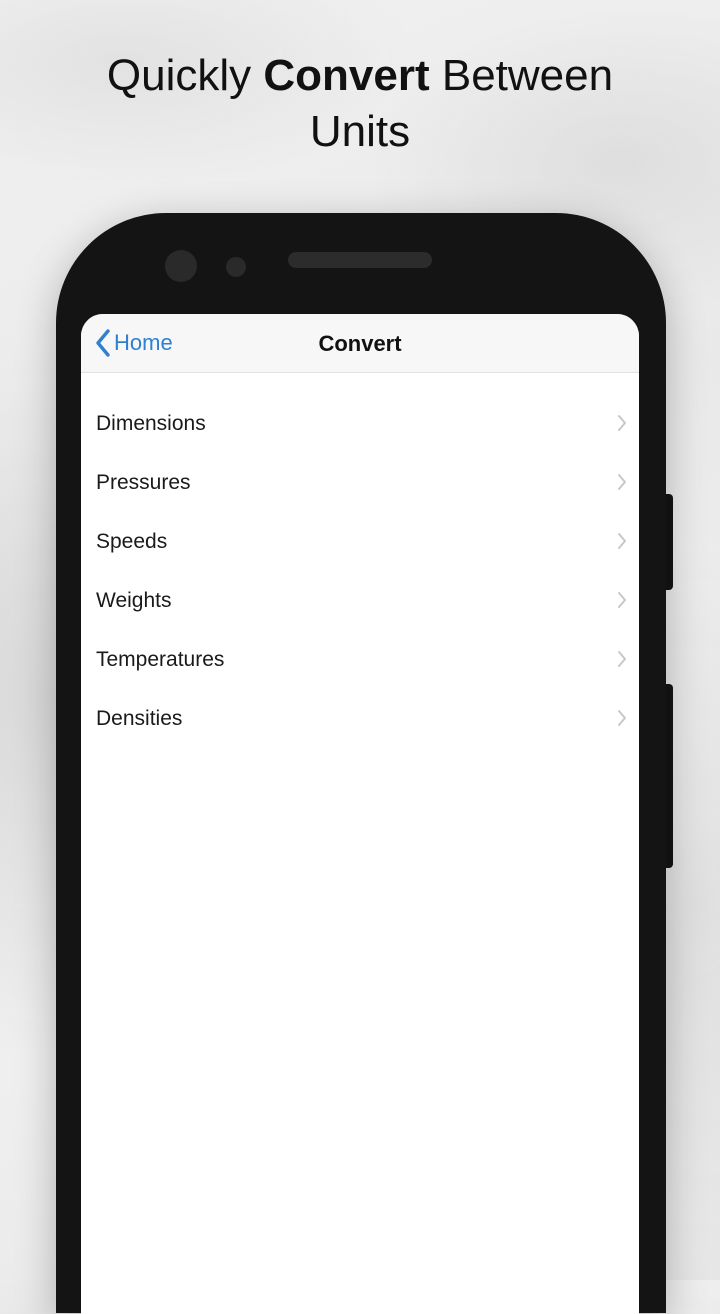 This screenshot has height=1314, width=720. I want to click on list-item-label: Dimensions, so click(151, 423).